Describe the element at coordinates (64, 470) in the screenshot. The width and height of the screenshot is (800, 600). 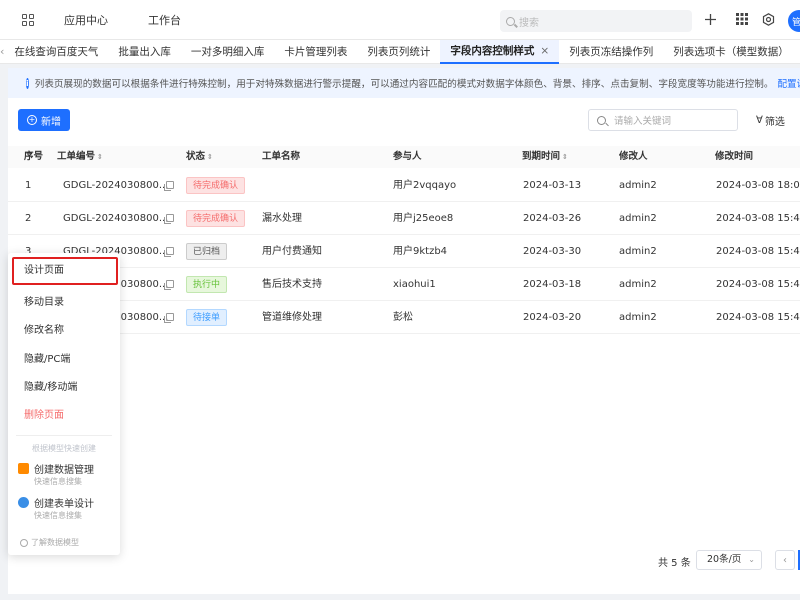
I see `create-item-title: 创建数据管理` at that location.